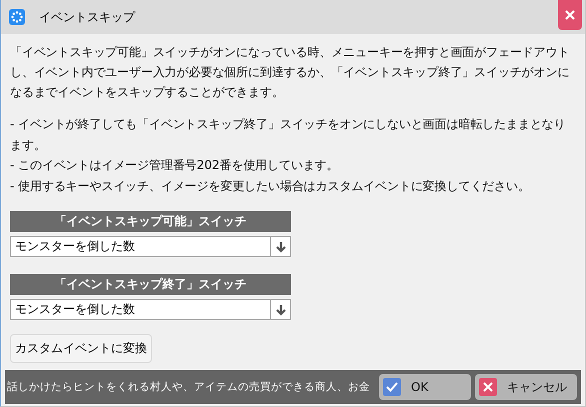 The image size is (586, 407). Describe the element at coordinates (150, 221) in the screenshot. I see `section-header: 「イベントスキップ可能」スイッチ` at that location.